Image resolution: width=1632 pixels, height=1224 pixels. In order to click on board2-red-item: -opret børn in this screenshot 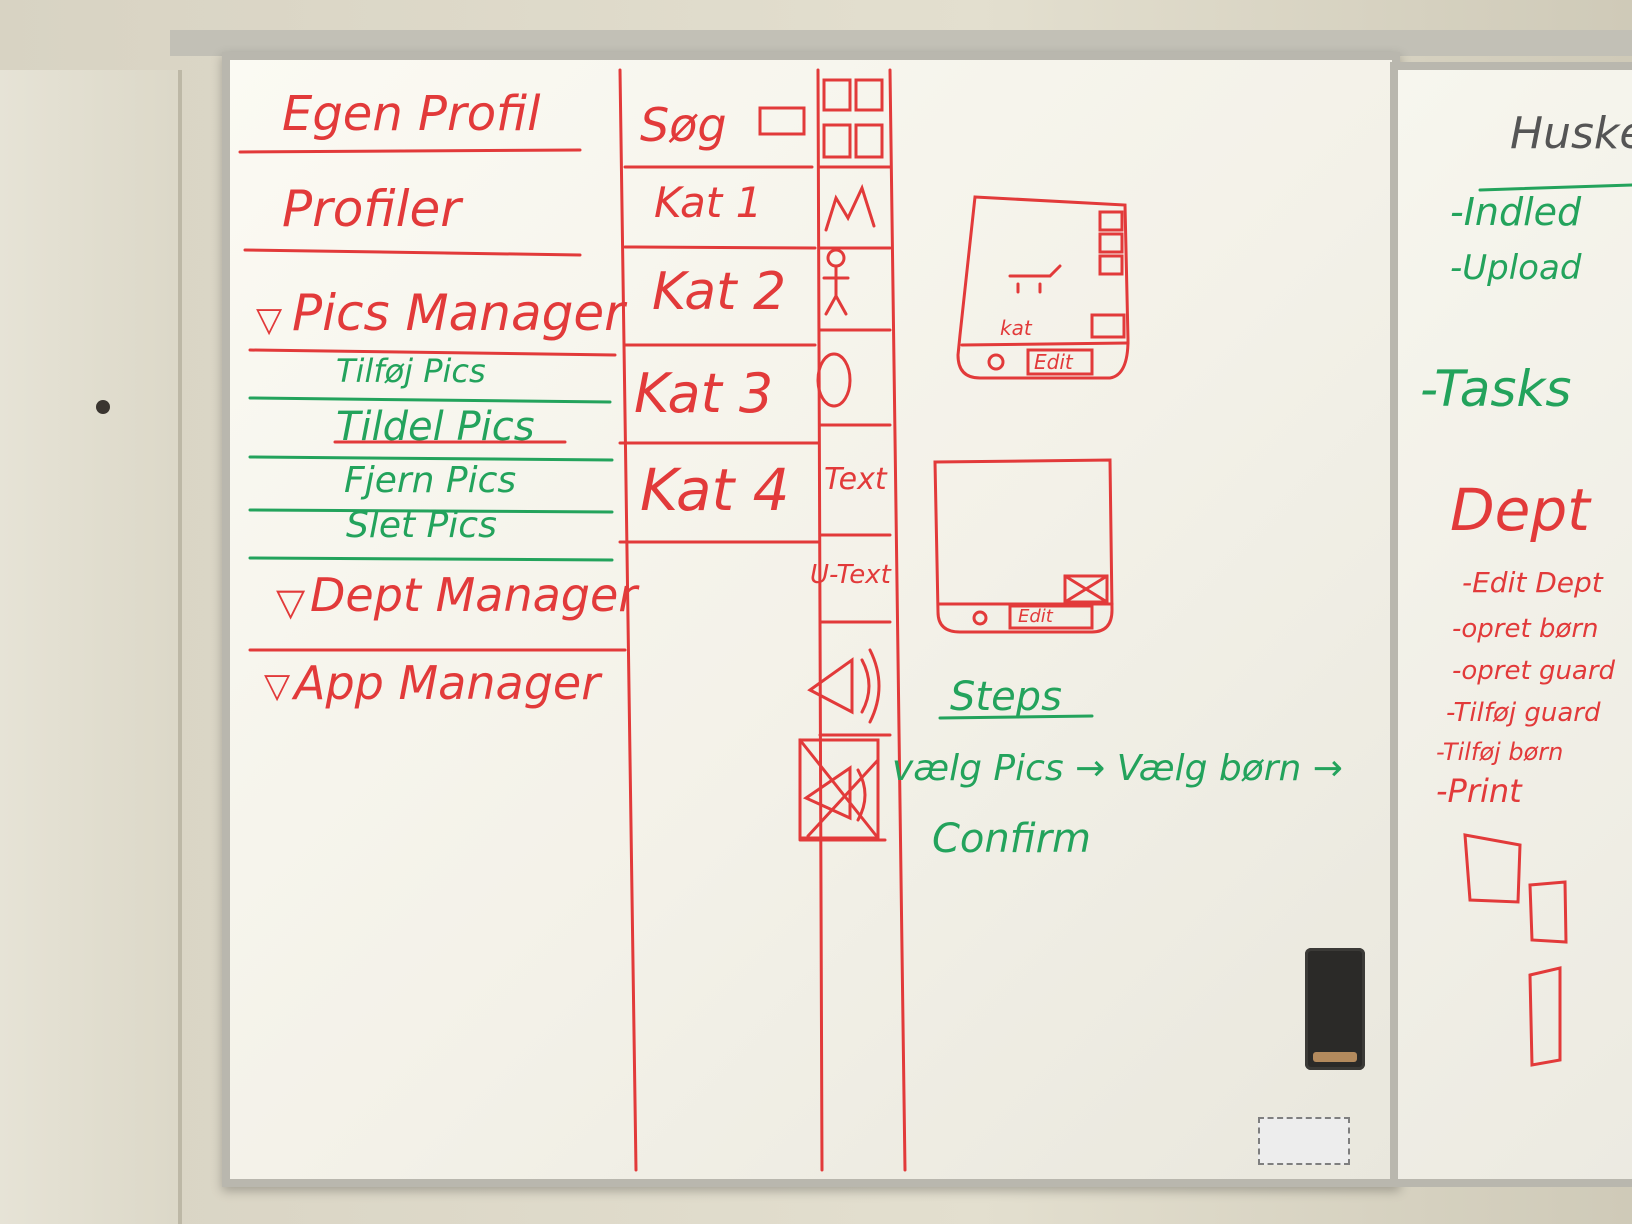, I will do `click(1525, 629)`.